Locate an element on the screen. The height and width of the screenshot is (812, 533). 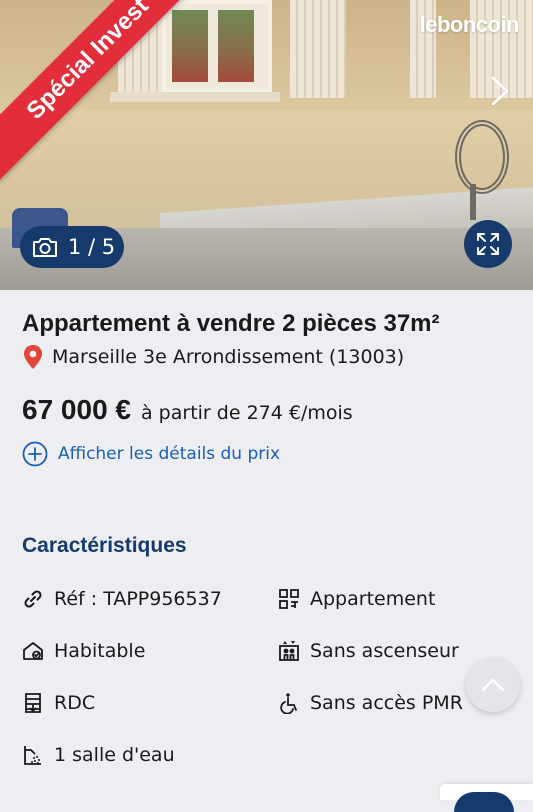
feature-label: RDC is located at coordinates (75, 703).